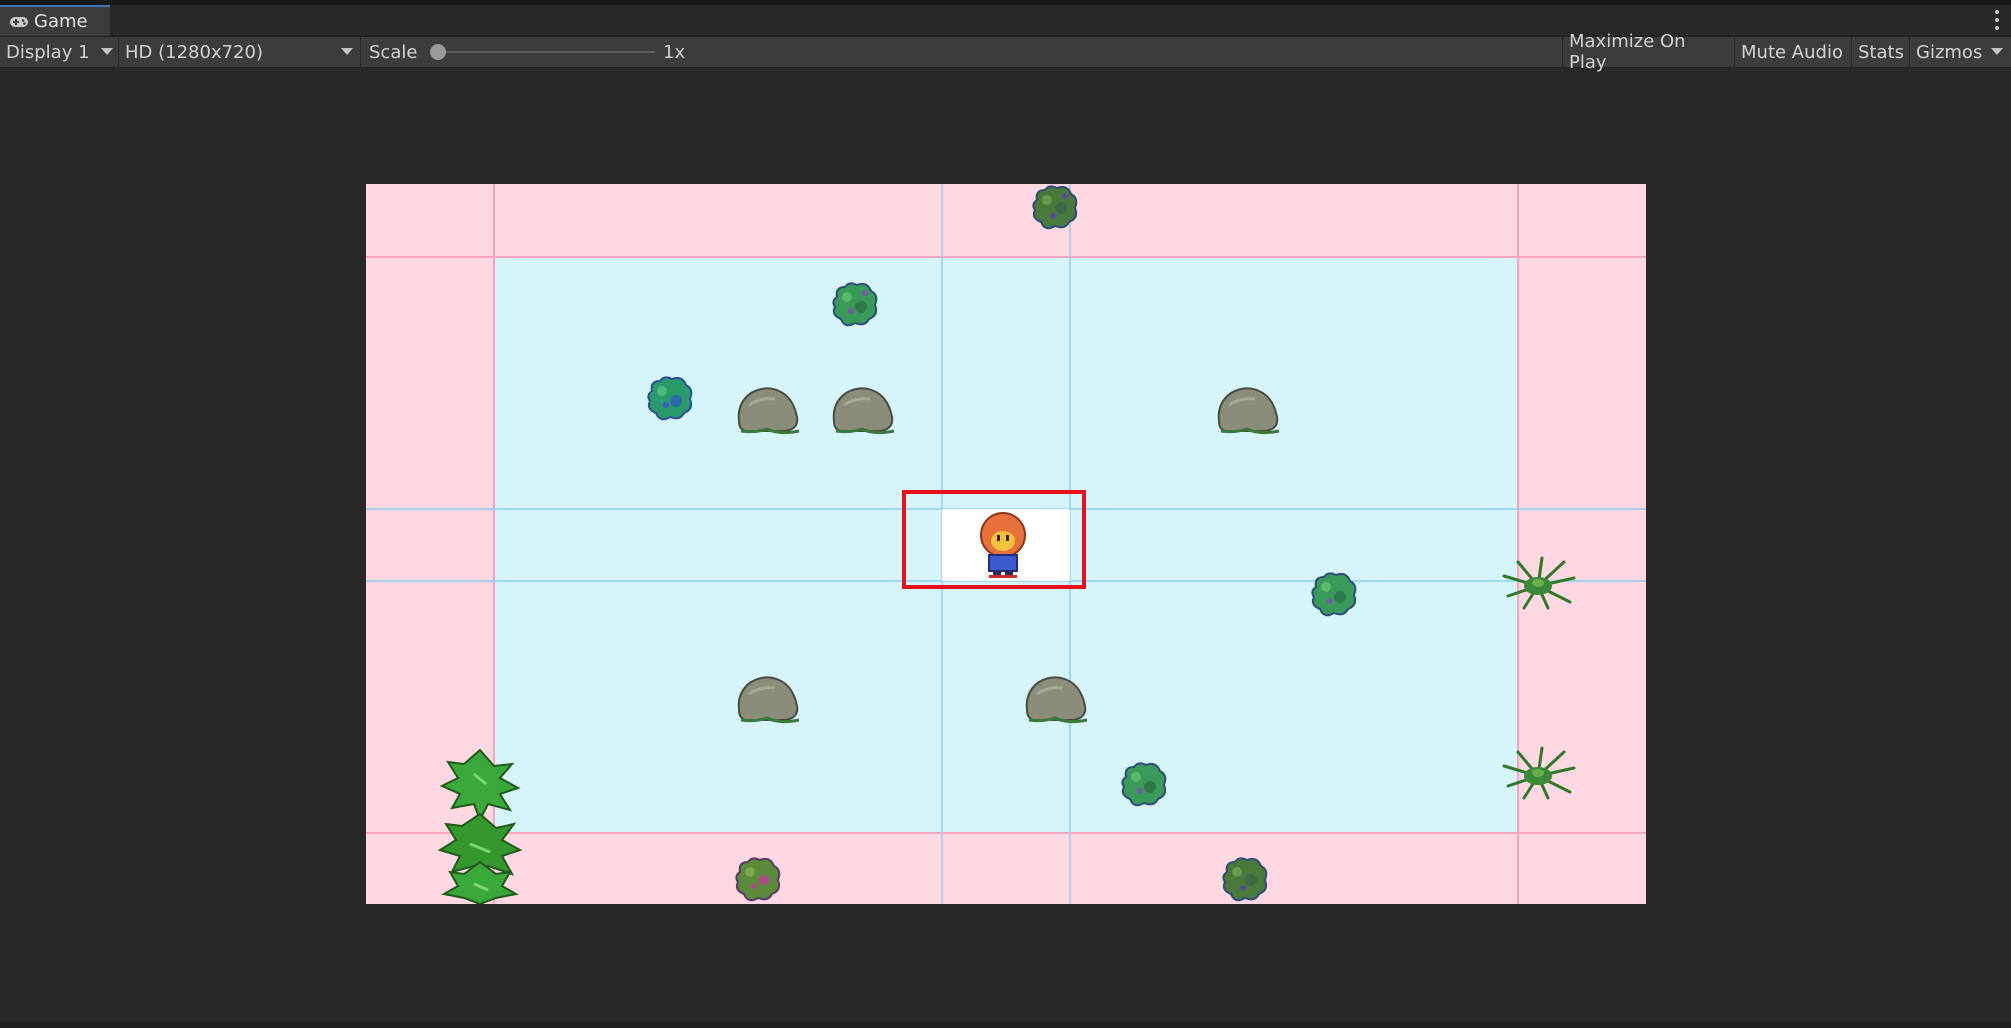 Image resolution: width=2011 pixels, height=1028 pixels. Describe the element at coordinates (194, 52) in the screenshot. I see `resolution-select-label: HD (1280x720)` at that location.